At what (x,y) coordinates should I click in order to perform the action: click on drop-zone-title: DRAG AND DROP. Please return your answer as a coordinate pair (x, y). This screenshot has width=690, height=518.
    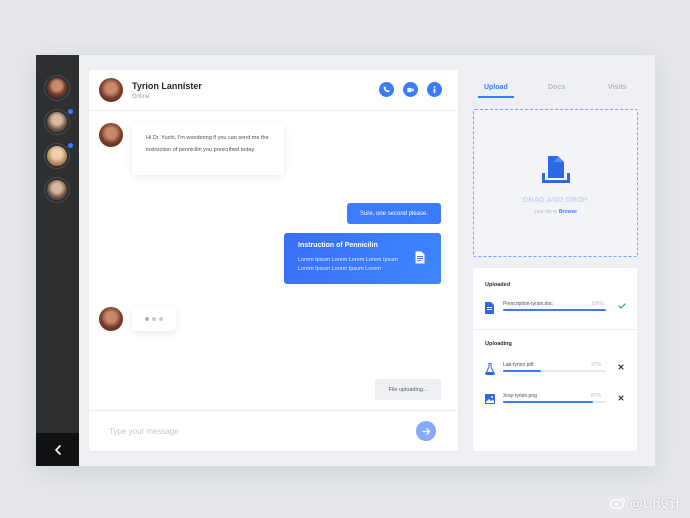
    Looking at the image, I should click on (555, 200).